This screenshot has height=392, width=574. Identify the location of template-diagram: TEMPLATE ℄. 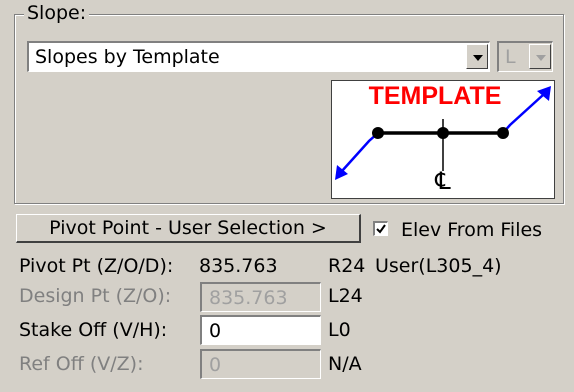
(443, 139).